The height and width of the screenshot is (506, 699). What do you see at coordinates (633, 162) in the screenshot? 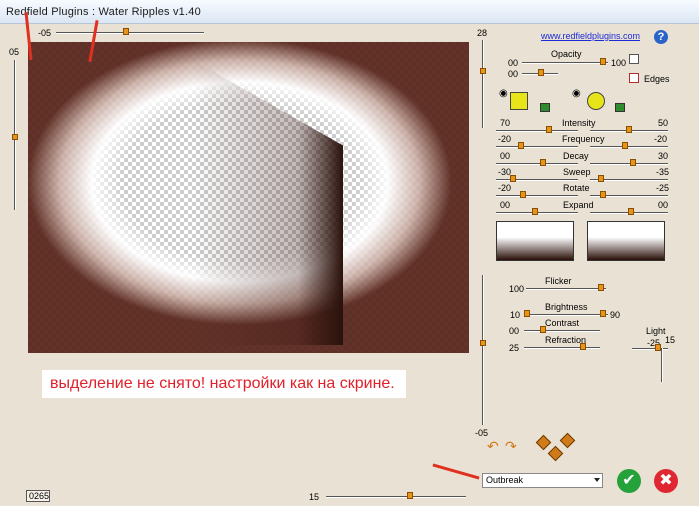
I see `decay-right-thumb` at bounding box center [633, 162].